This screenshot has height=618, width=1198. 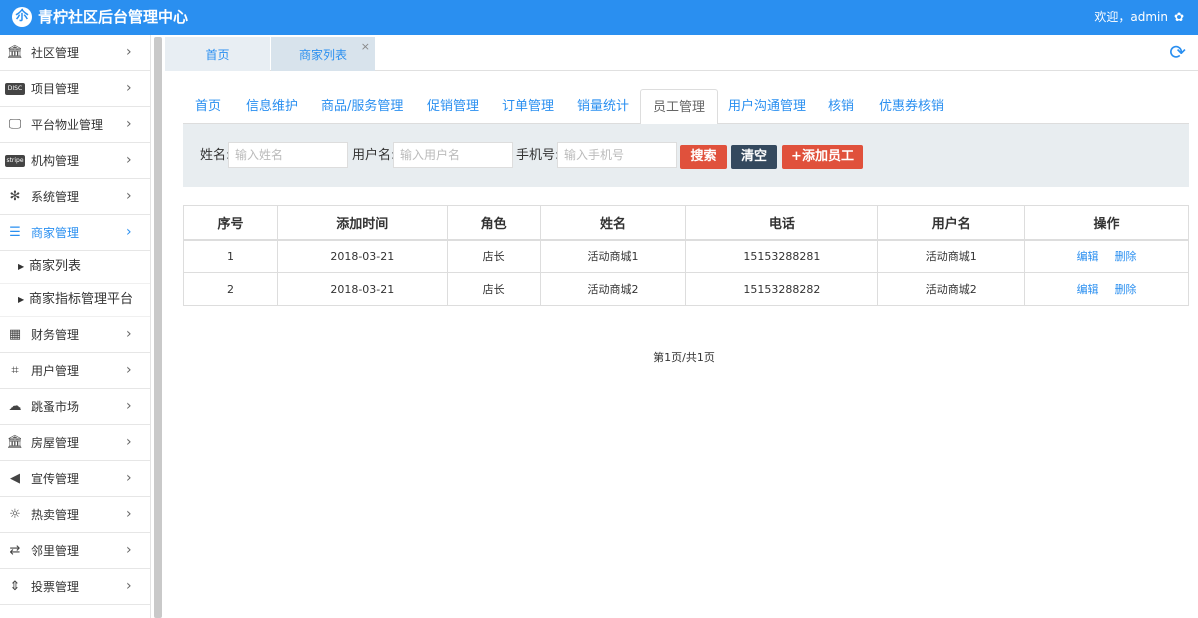 What do you see at coordinates (951, 256) in the screenshot?
I see `cell-username: 活动商城1` at bounding box center [951, 256].